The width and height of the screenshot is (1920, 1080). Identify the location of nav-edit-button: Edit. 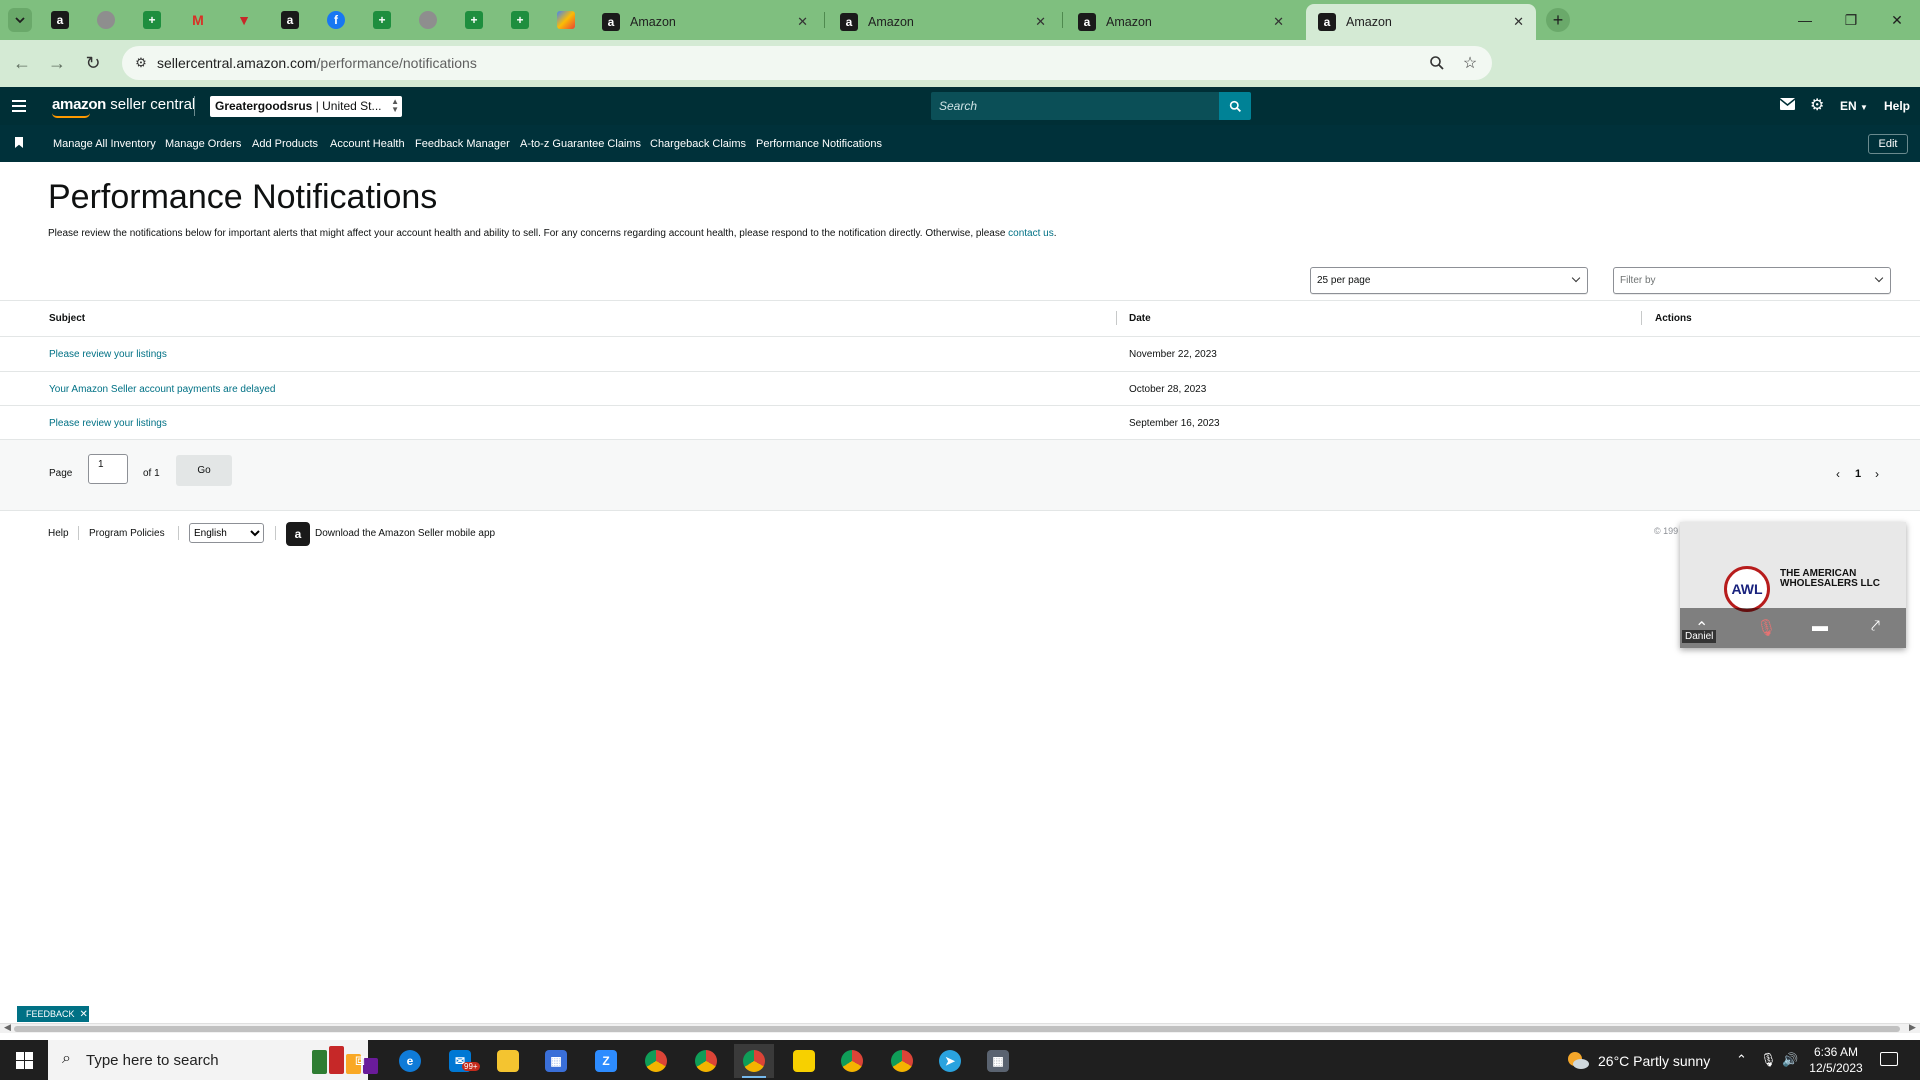
(1888, 144).